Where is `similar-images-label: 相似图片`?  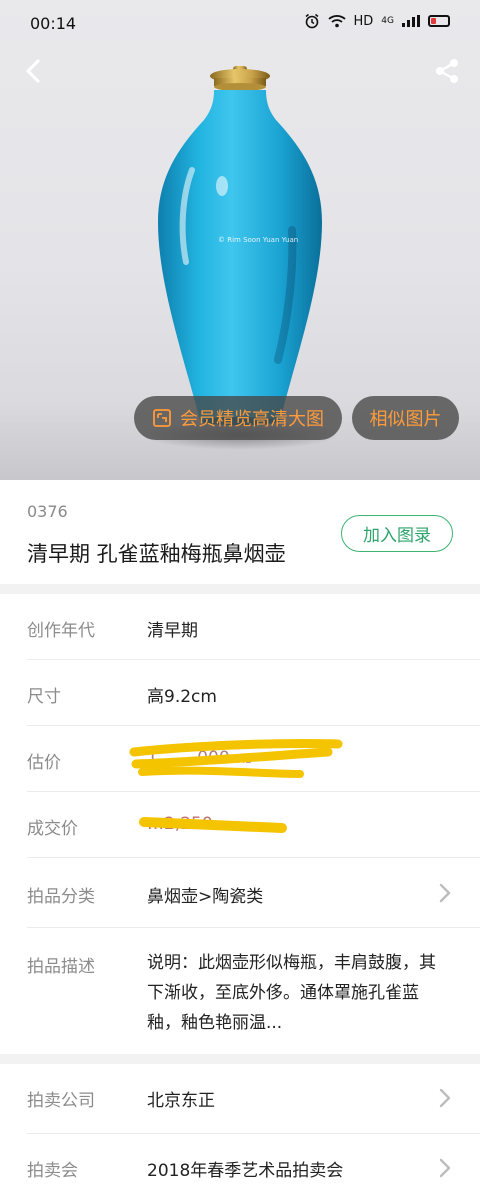 similar-images-label: 相似图片 is located at coordinates (405, 419).